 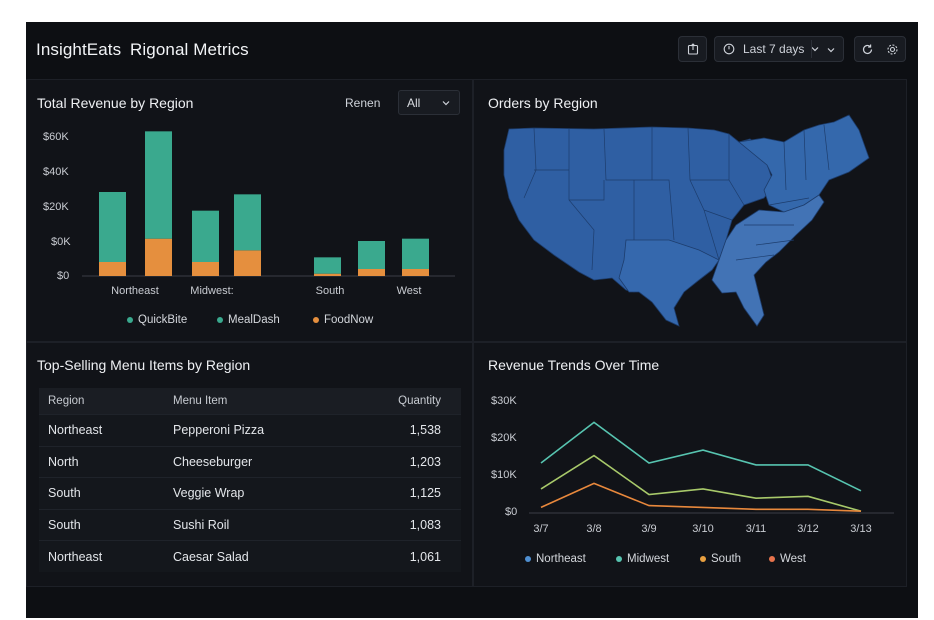 I want to click on legend-label: South, so click(x=726, y=559).